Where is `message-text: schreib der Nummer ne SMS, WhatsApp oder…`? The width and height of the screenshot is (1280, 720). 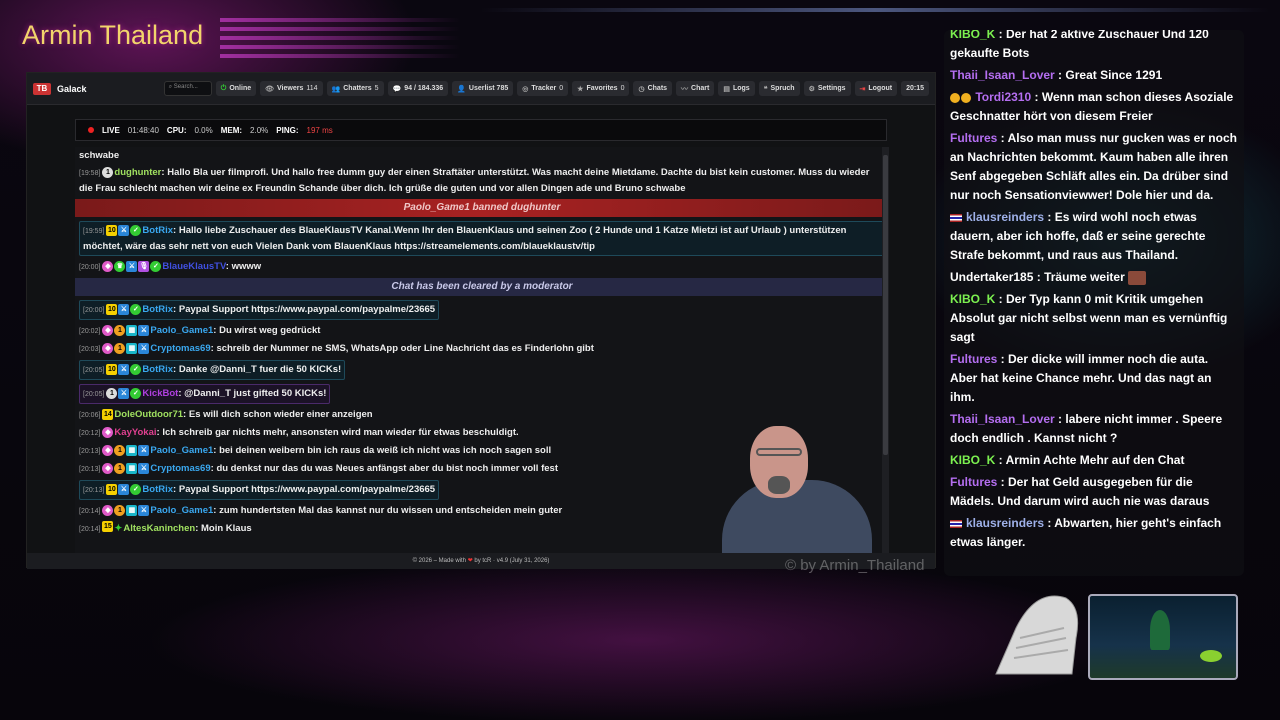 message-text: schreib der Nummer ne SMS, WhatsApp oder… is located at coordinates (405, 348).